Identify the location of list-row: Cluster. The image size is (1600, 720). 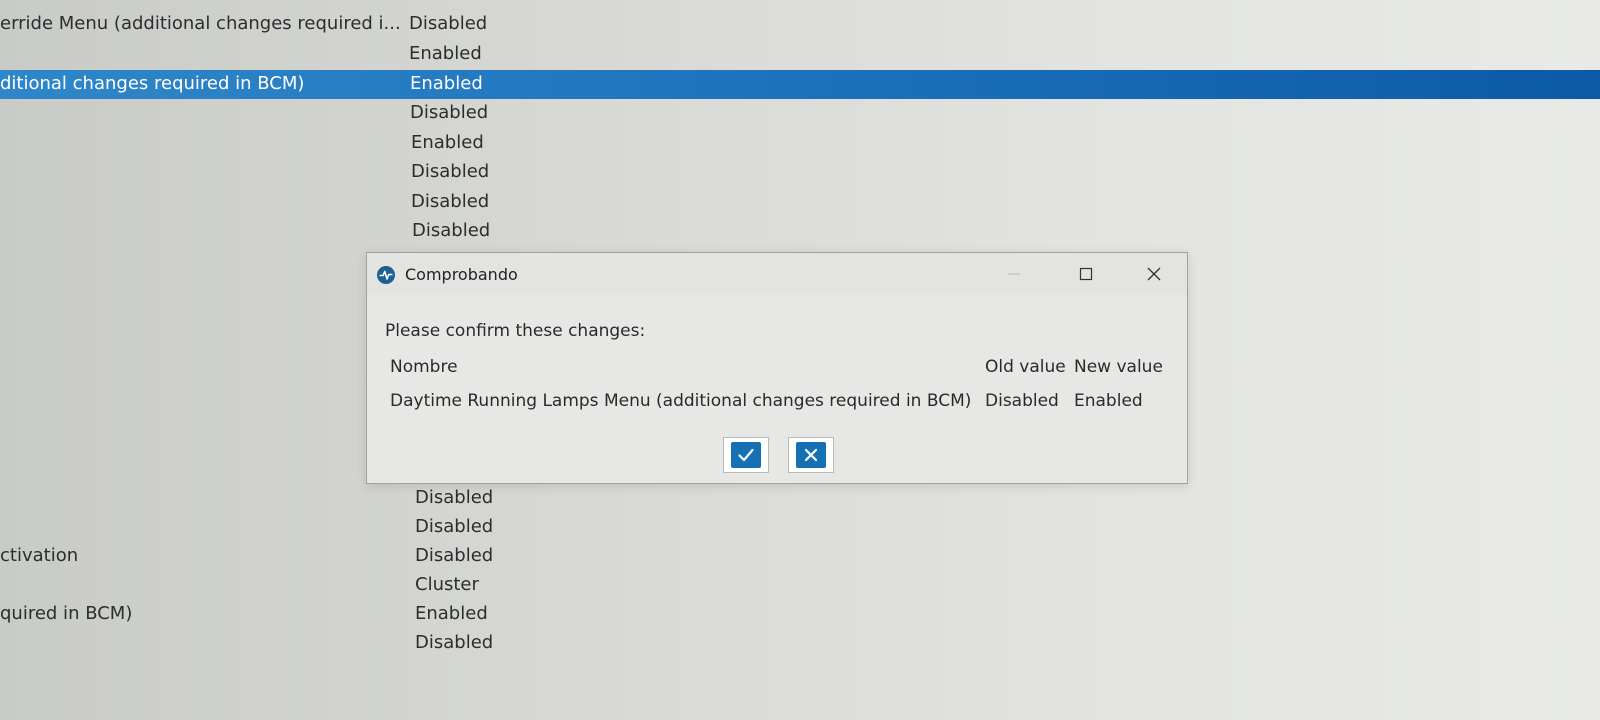
(800, 585).